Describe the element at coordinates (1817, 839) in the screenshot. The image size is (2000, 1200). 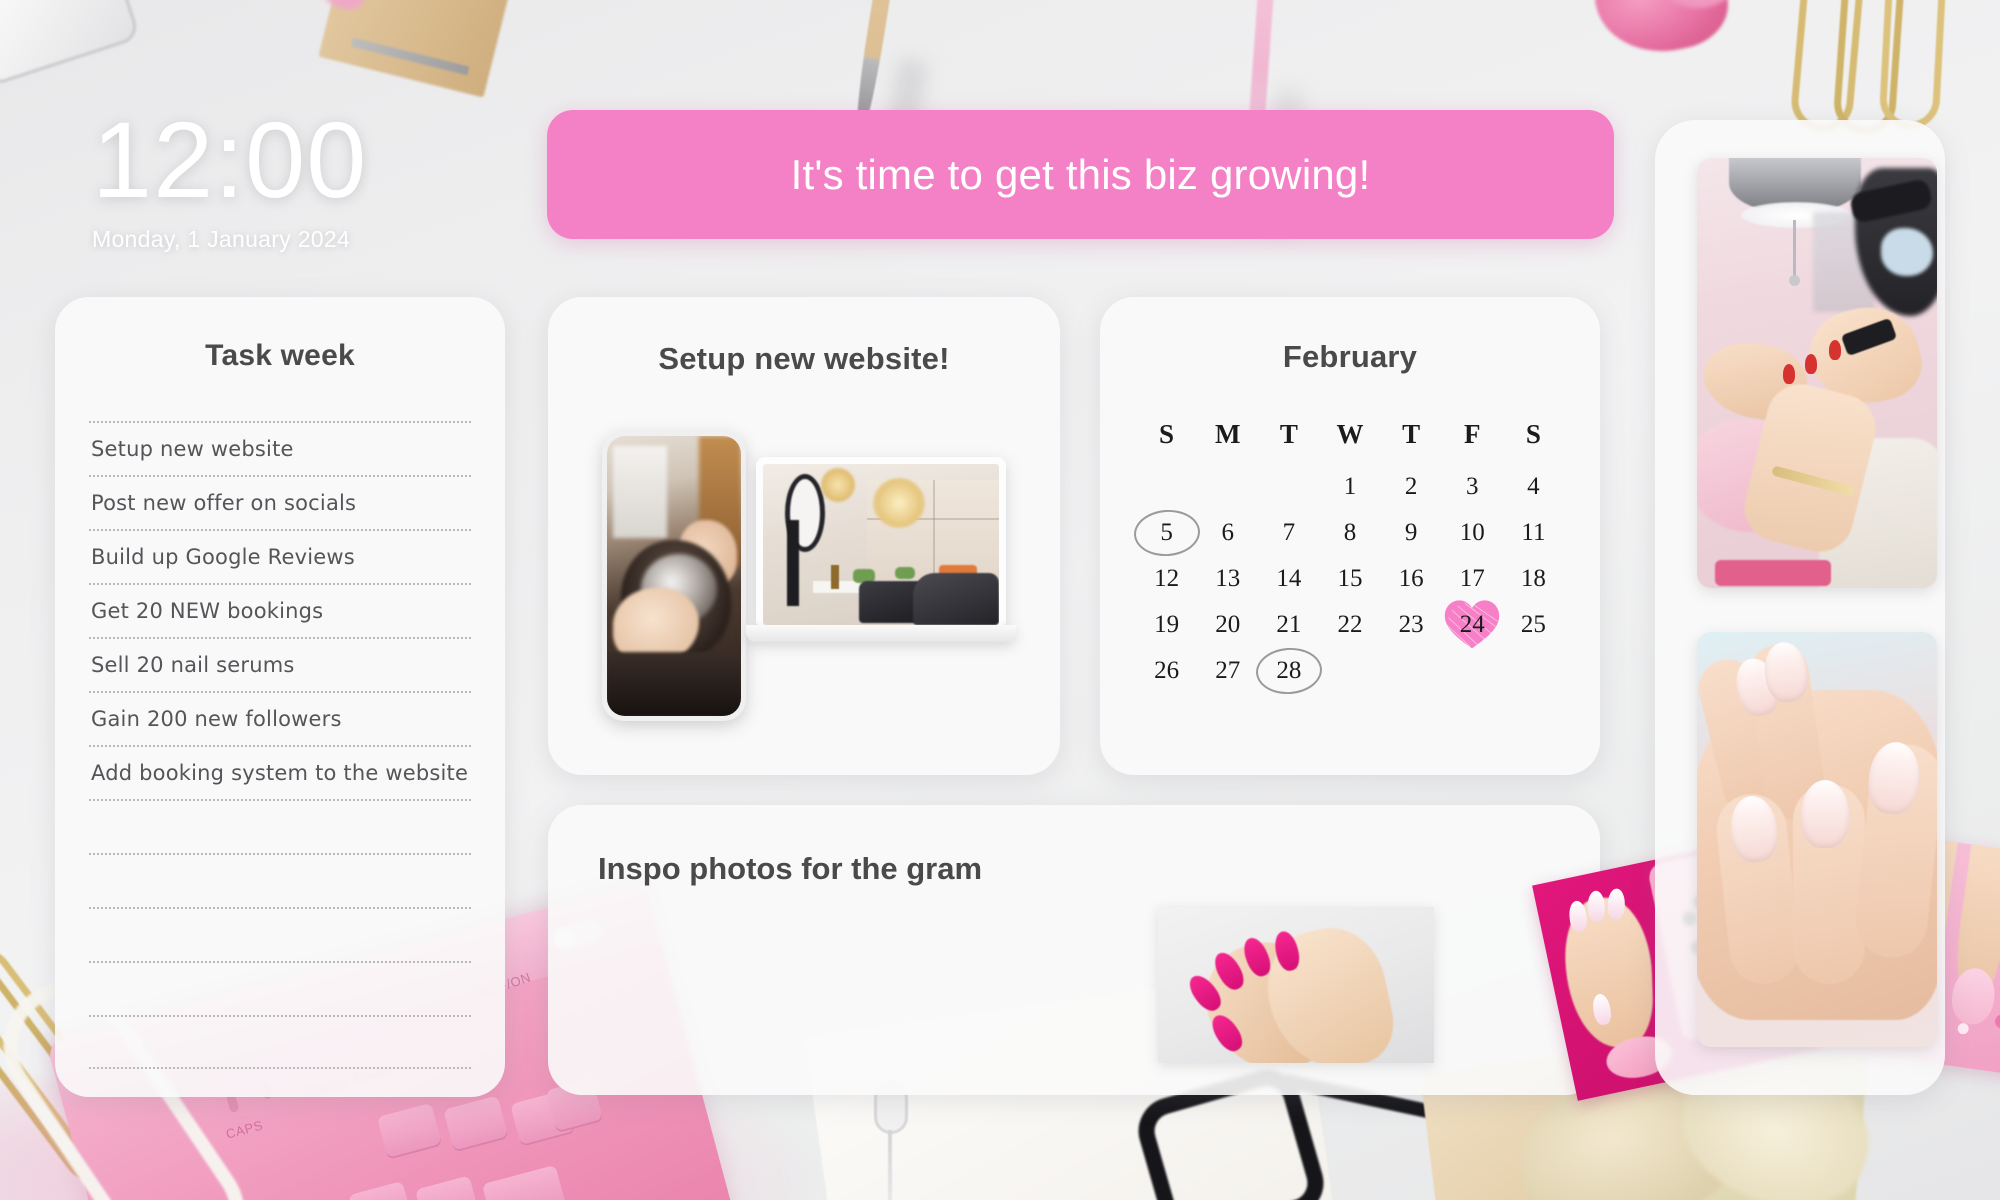
I see `french-ombre-almond-nails-photo` at that location.